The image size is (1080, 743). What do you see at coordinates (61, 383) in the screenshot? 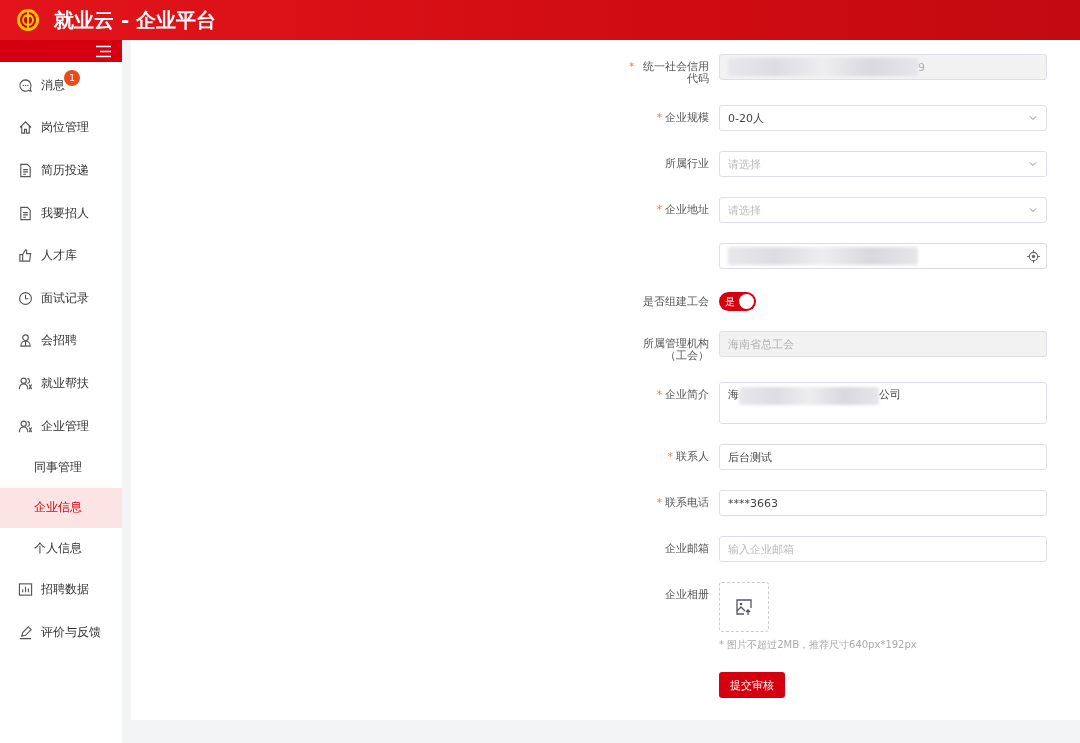
I see `menu-item: 就业帮扶` at bounding box center [61, 383].